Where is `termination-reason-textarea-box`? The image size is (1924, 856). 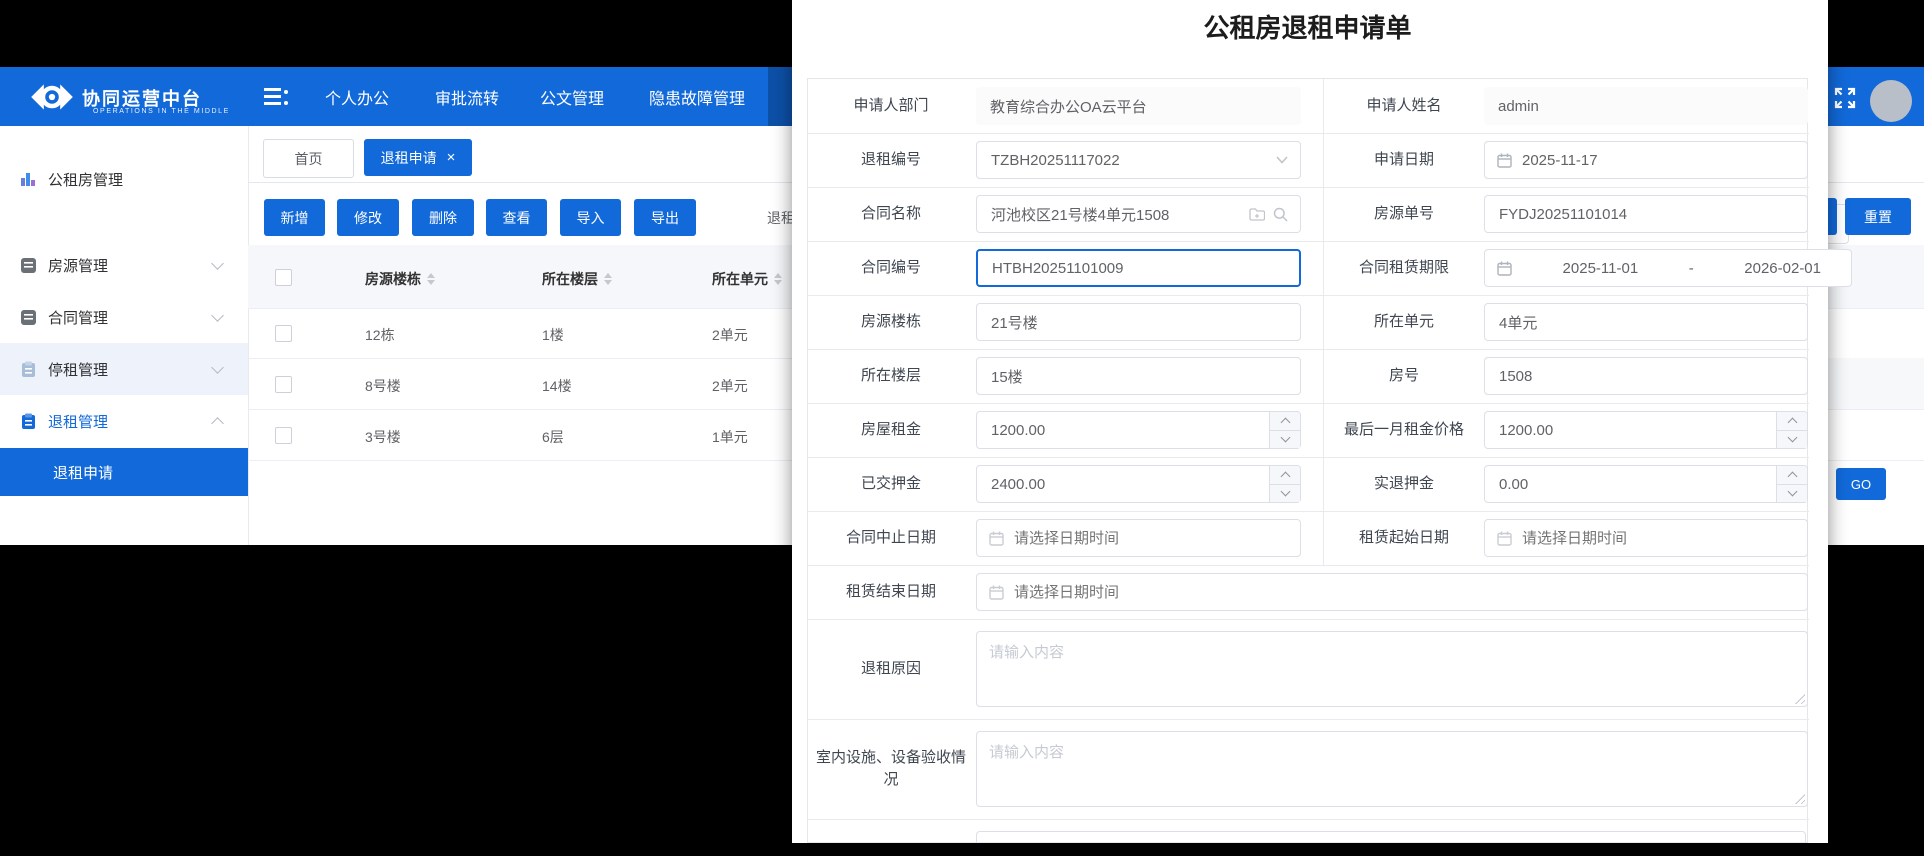 termination-reason-textarea-box is located at coordinates (1392, 669).